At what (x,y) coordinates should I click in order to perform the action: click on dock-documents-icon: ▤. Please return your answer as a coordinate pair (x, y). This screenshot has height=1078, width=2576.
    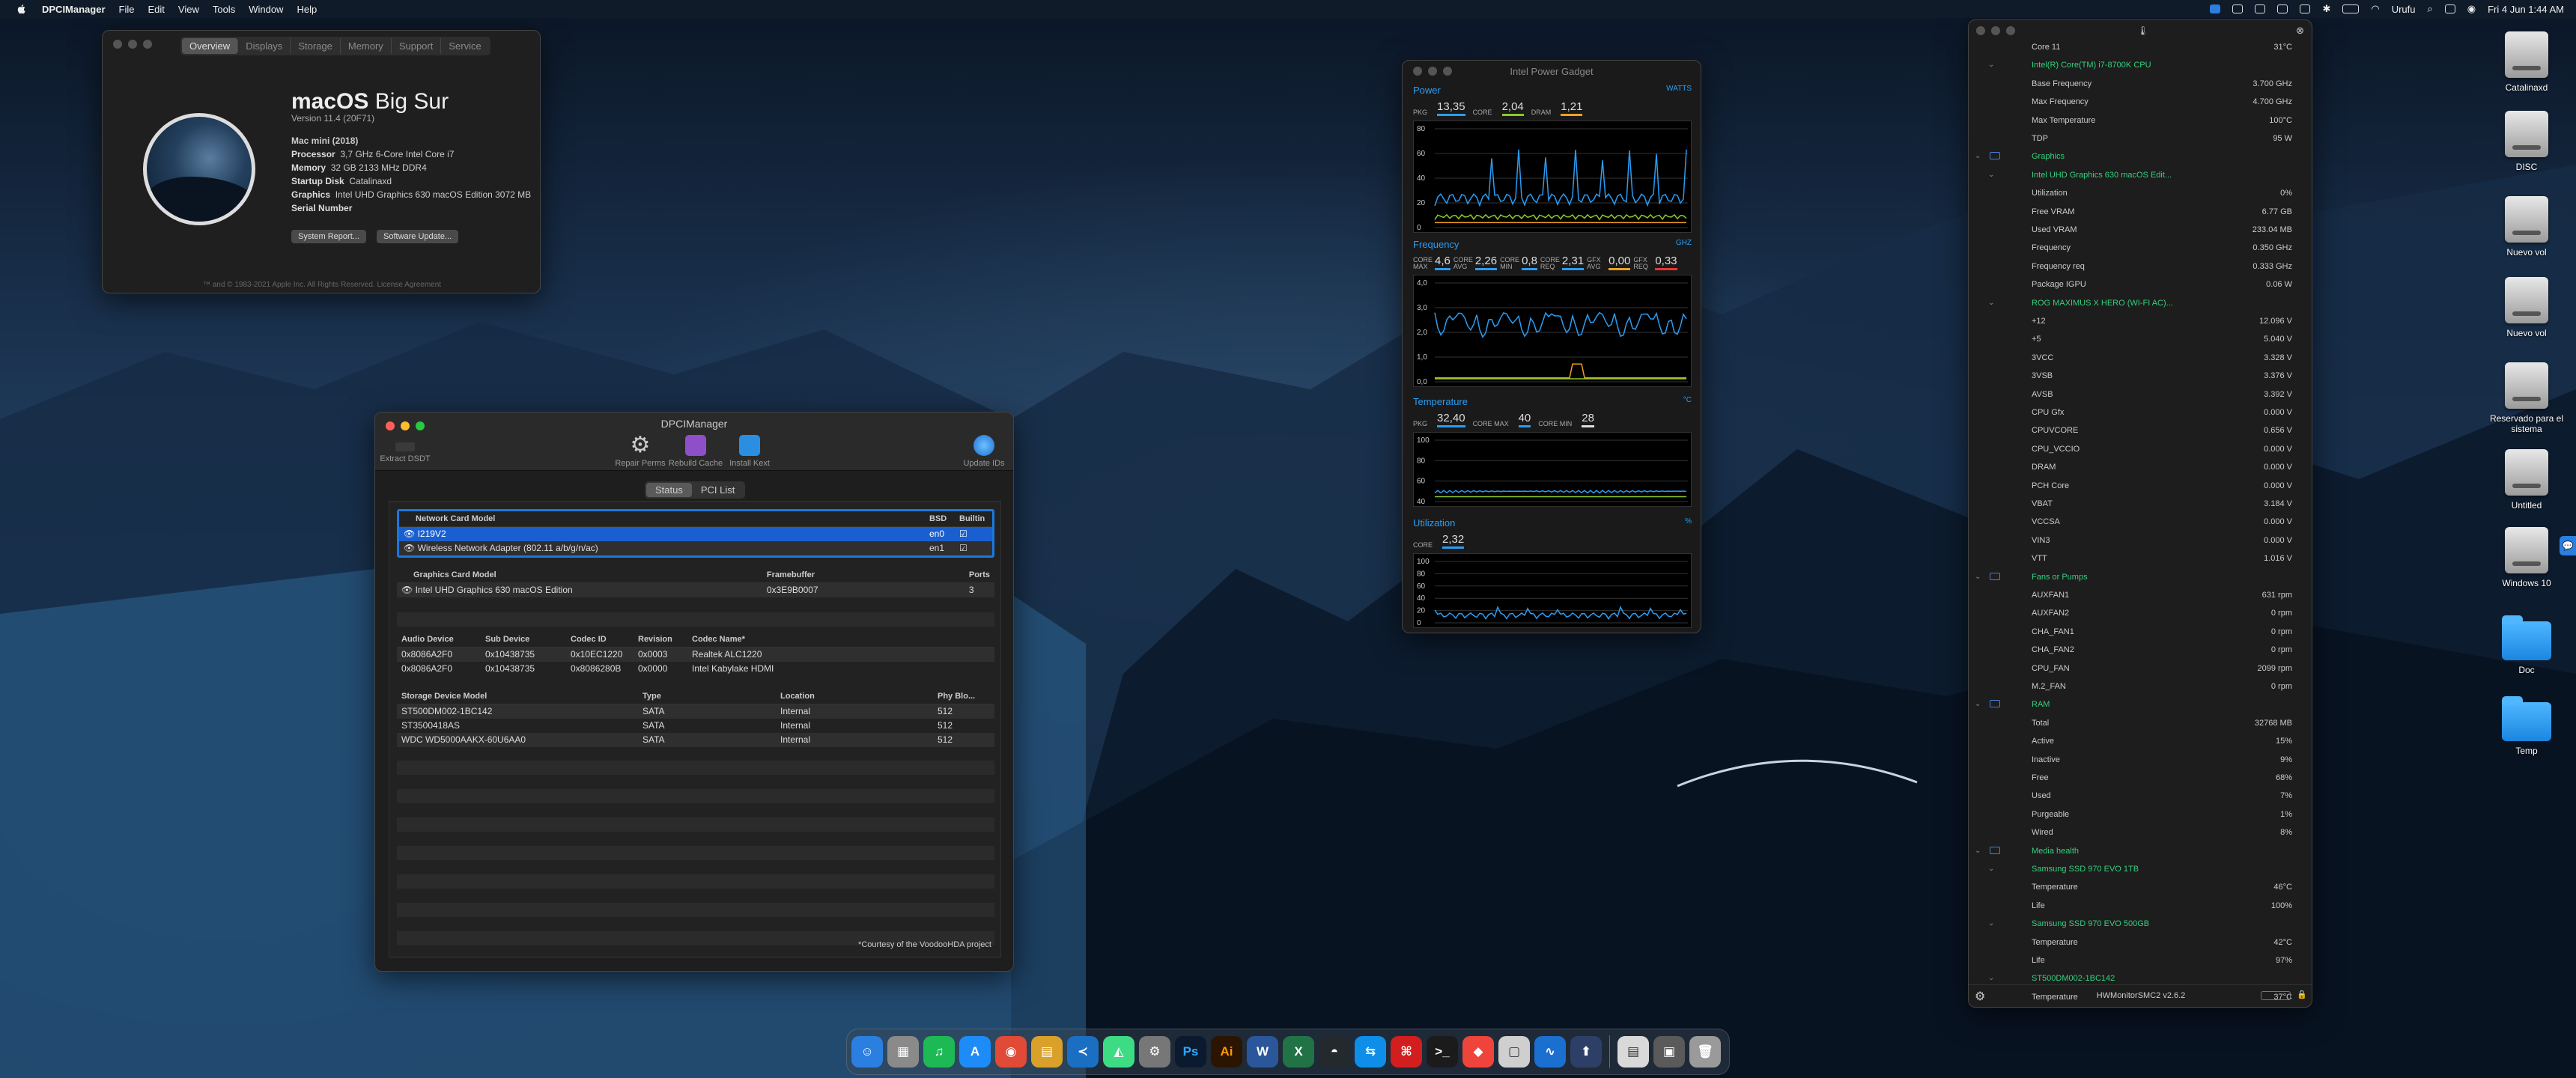
    Looking at the image, I should click on (1633, 1052).